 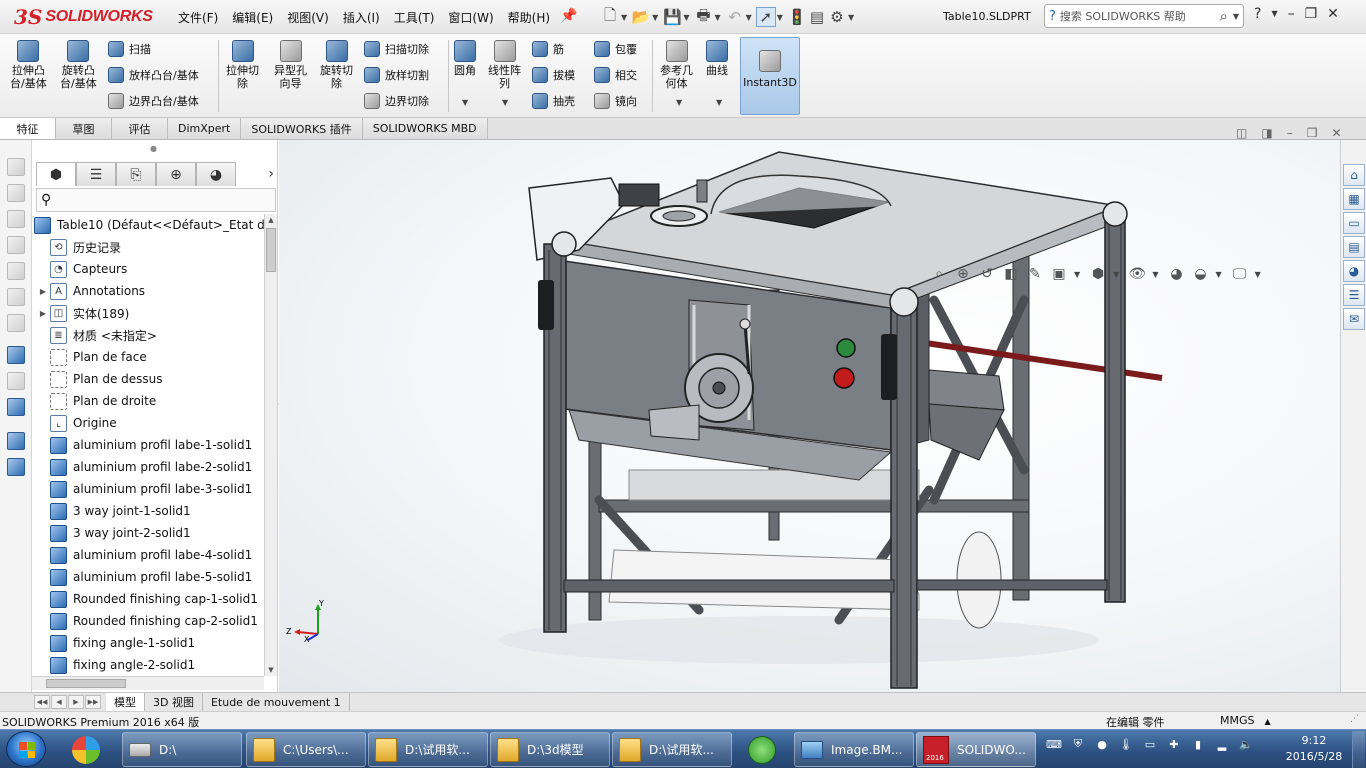 What do you see at coordinates (717, 17) in the screenshot?
I see `print-dropdown-icon: ▼` at bounding box center [717, 17].